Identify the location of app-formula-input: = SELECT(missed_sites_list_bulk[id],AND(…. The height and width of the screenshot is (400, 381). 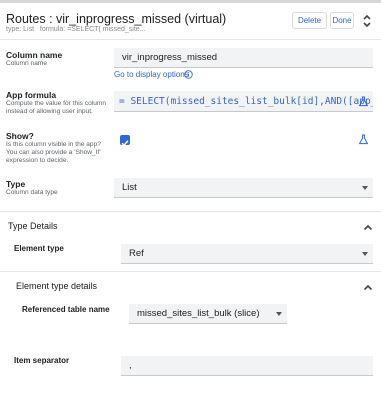
(243, 101).